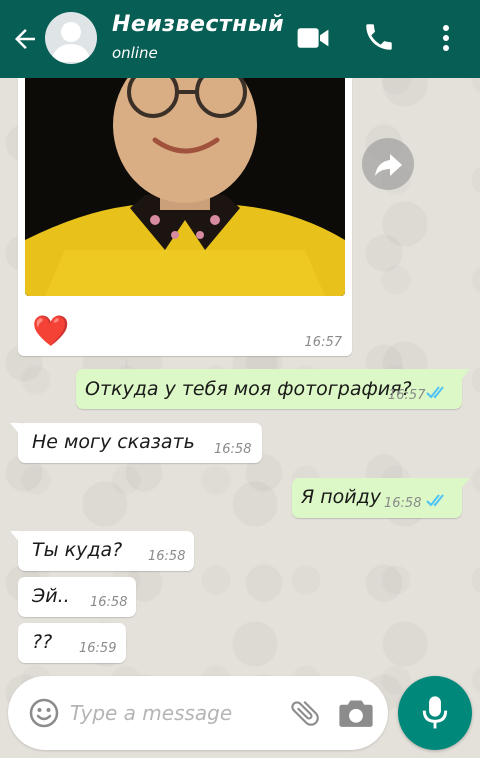 The width and height of the screenshot is (480, 758). Describe the element at coordinates (341, 497) in the screenshot. I see `message-text: Я пойду` at that location.